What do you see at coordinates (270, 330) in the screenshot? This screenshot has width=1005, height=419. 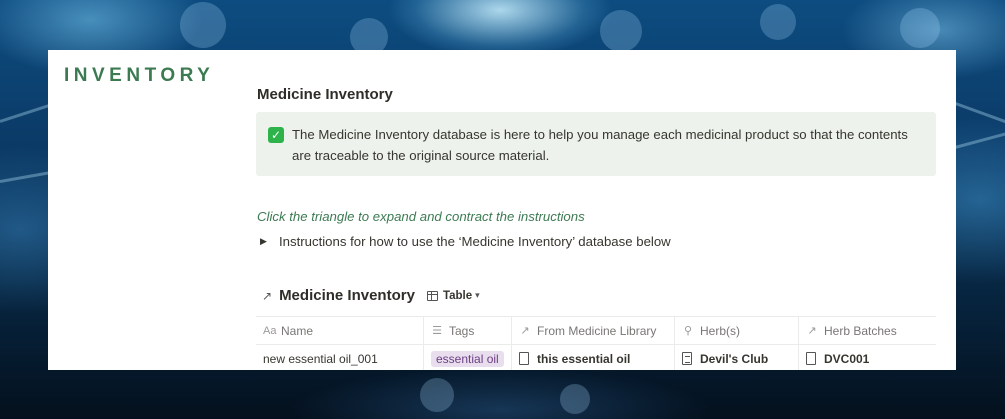 I see `text-icon: Aa` at bounding box center [270, 330].